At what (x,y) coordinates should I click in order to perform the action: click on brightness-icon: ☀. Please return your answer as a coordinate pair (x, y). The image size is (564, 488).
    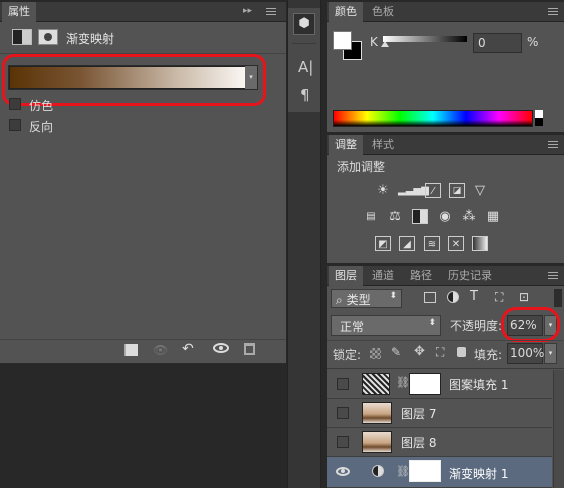
    Looking at the image, I should click on (383, 190).